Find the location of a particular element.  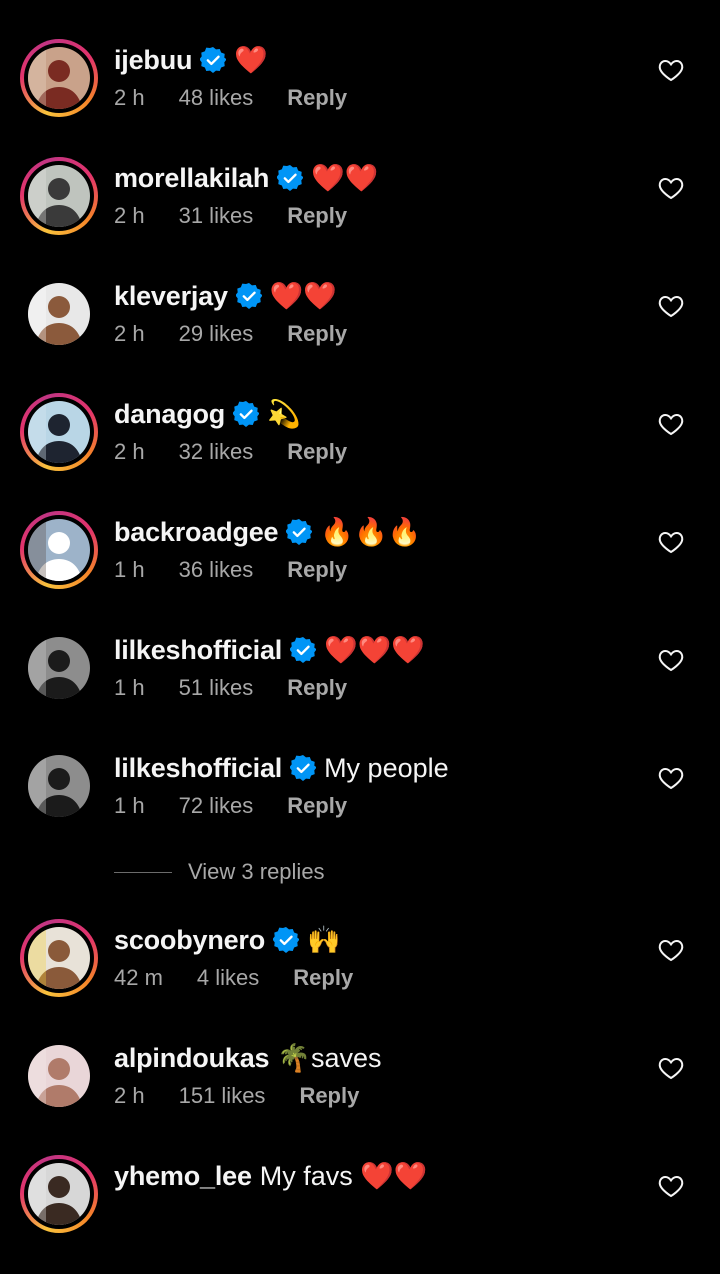

comment-header: scoobynero 🙌 is located at coordinates (227, 940).